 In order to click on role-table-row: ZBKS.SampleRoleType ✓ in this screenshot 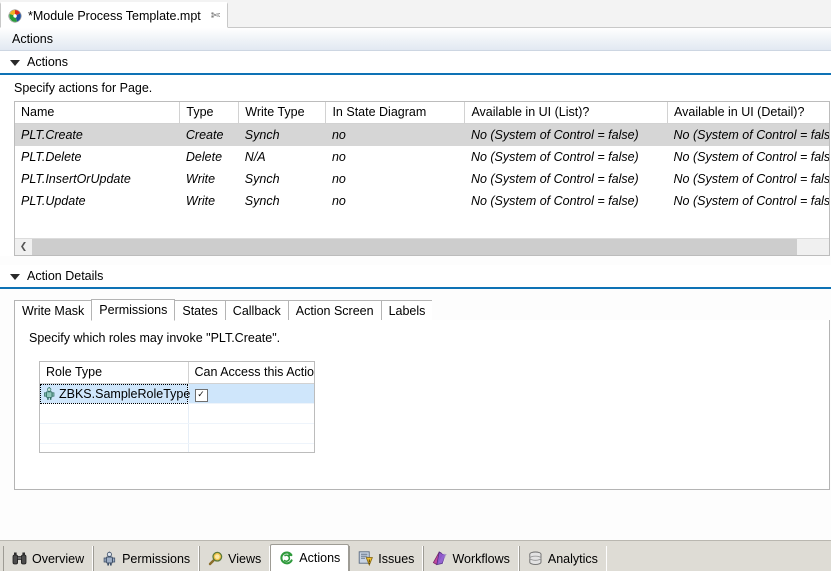, I will do `click(177, 393)`.